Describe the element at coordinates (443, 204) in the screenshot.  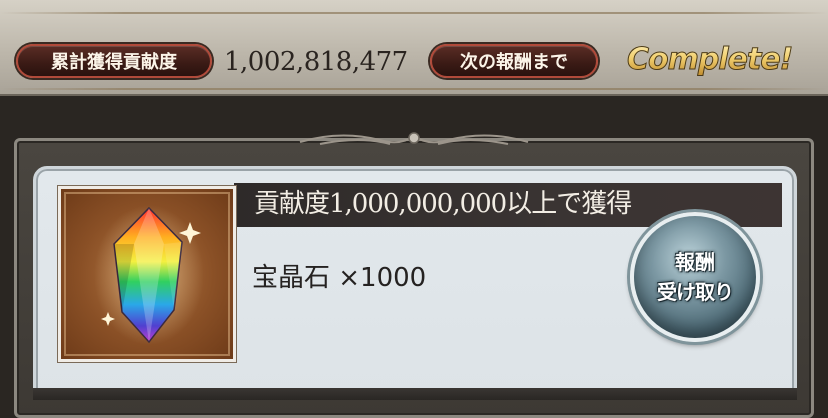
I see `reward-condition: 貢献度1,000,000,000以上で獲得` at that location.